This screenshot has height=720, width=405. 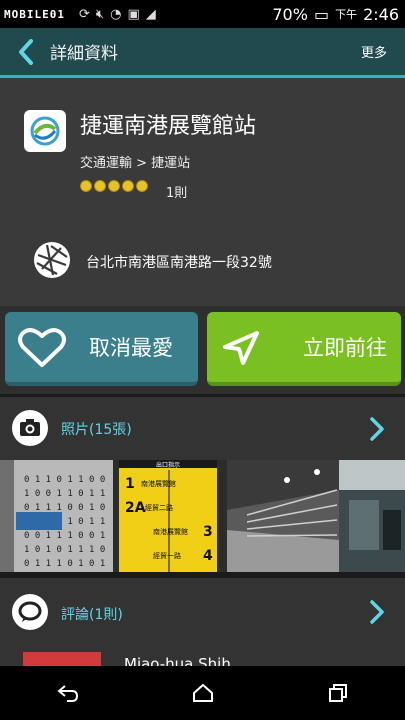 I want to click on speech-bubble-icon, so click(x=30, y=612).